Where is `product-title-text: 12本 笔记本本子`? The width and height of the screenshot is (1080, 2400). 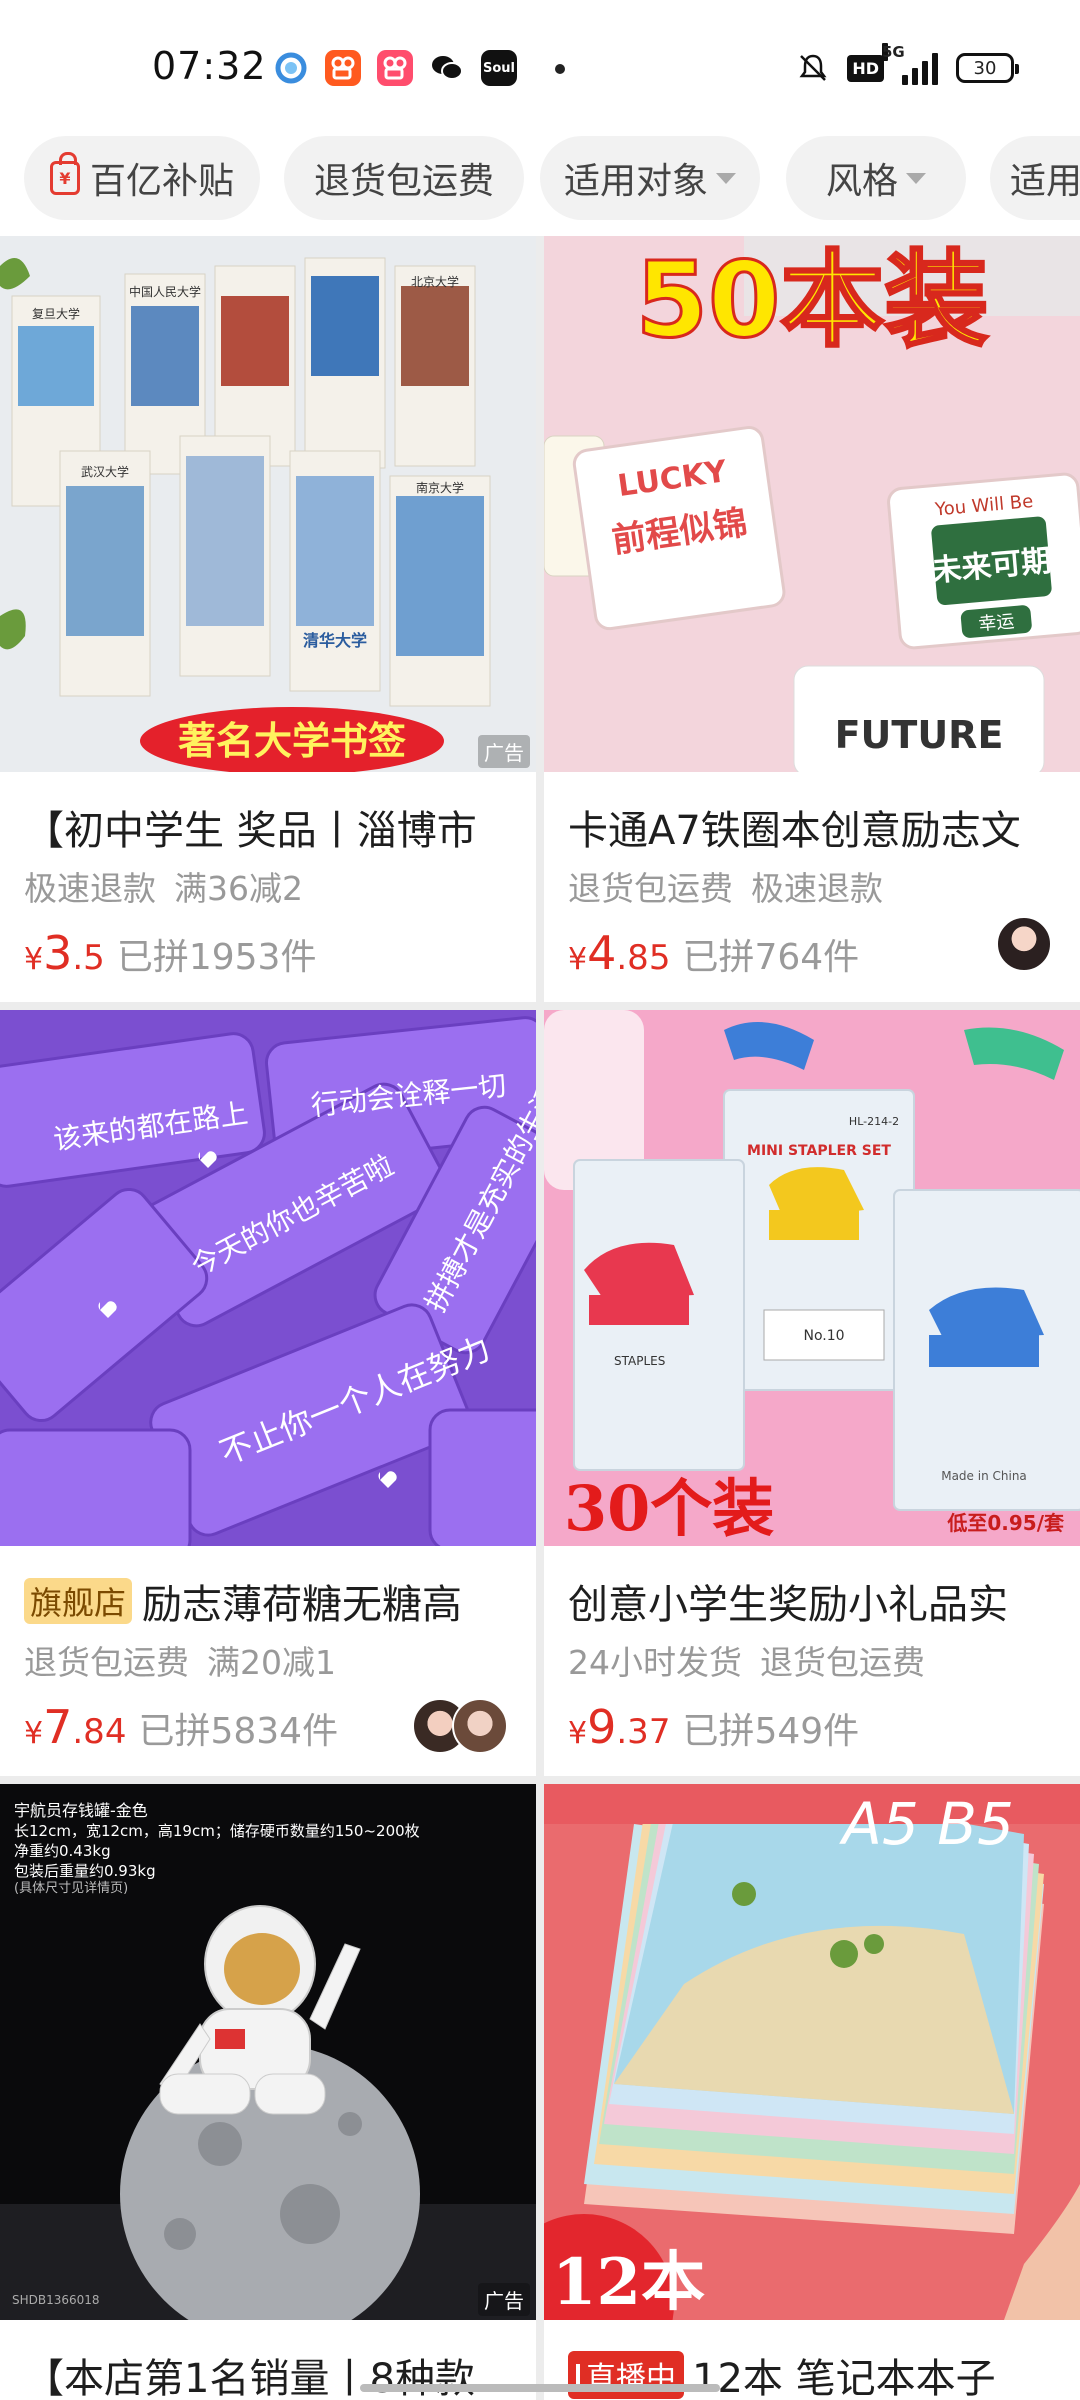 product-title-text: 12本 笔记本本子 is located at coordinates (844, 2378).